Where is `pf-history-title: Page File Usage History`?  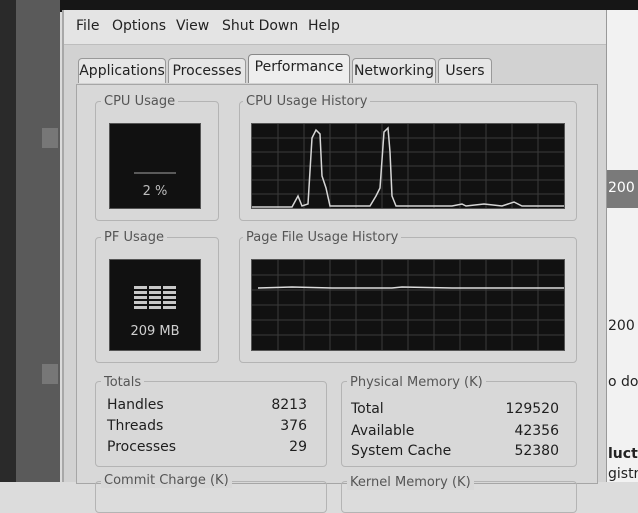 pf-history-title: Page File Usage History is located at coordinates (322, 237).